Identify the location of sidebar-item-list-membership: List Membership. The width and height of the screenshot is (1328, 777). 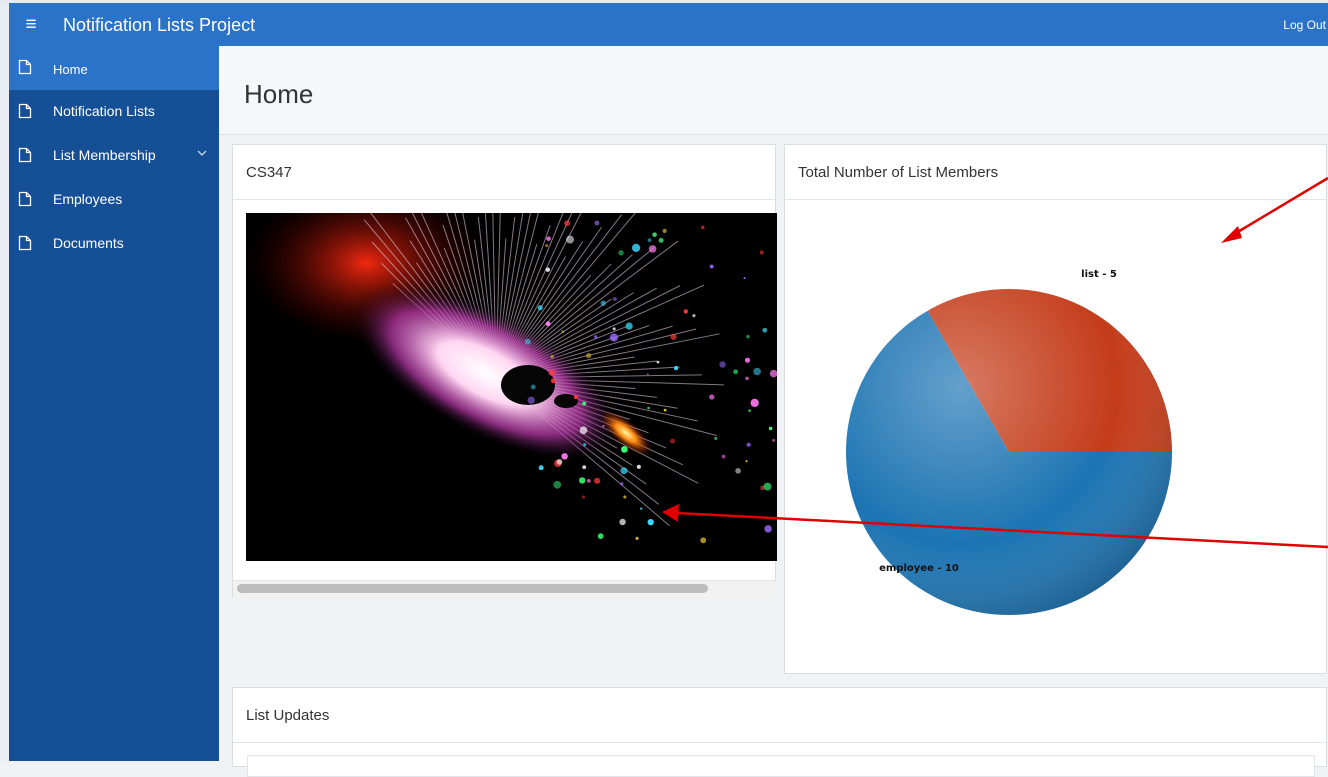
(114, 156).